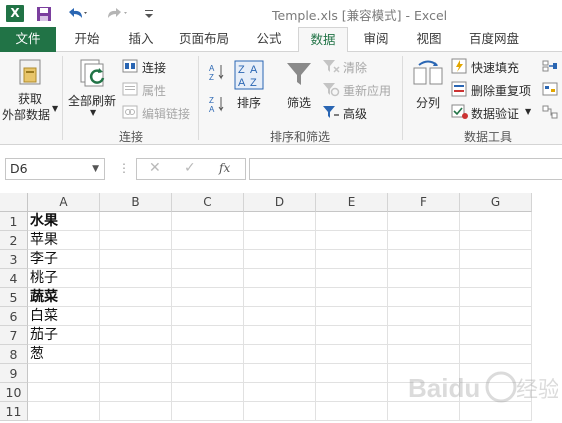  What do you see at coordinates (136, 202) in the screenshot?
I see `column-header-b: B` at bounding box center [136, 202].